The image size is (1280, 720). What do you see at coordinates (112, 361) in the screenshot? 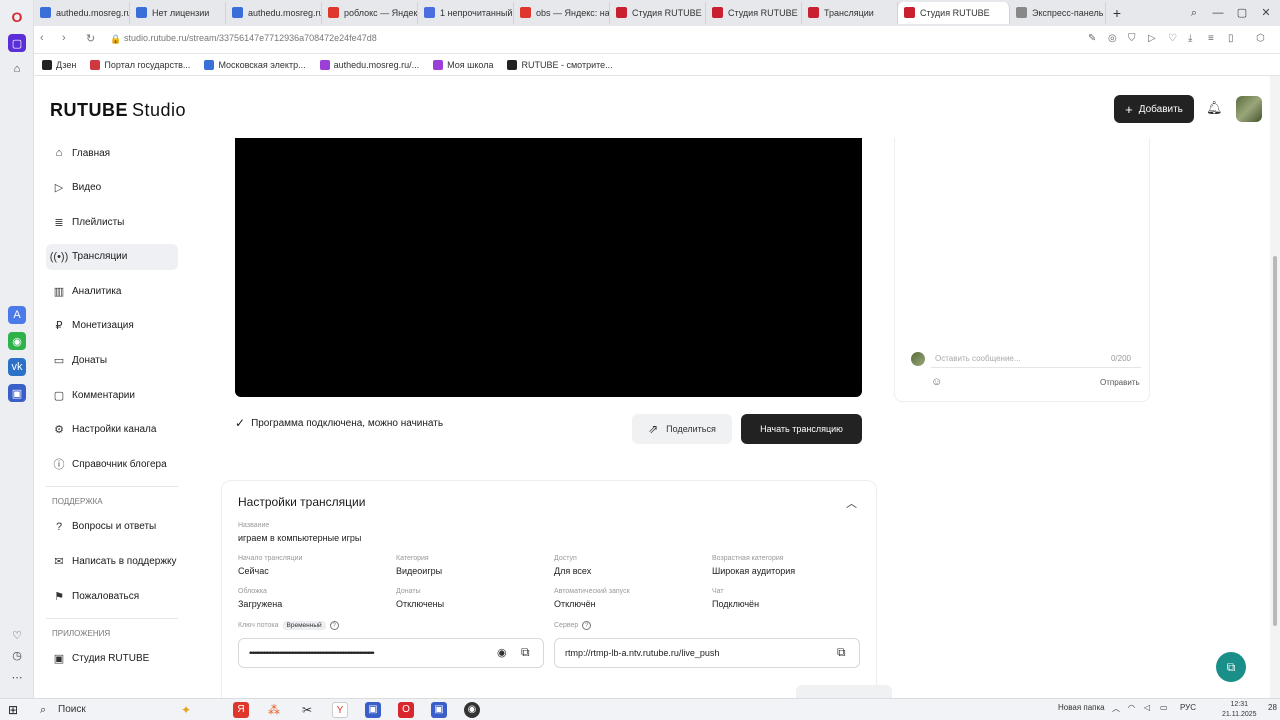
I see `sidebar-item: ▭ Донаты` at bounding box center [112, 361].